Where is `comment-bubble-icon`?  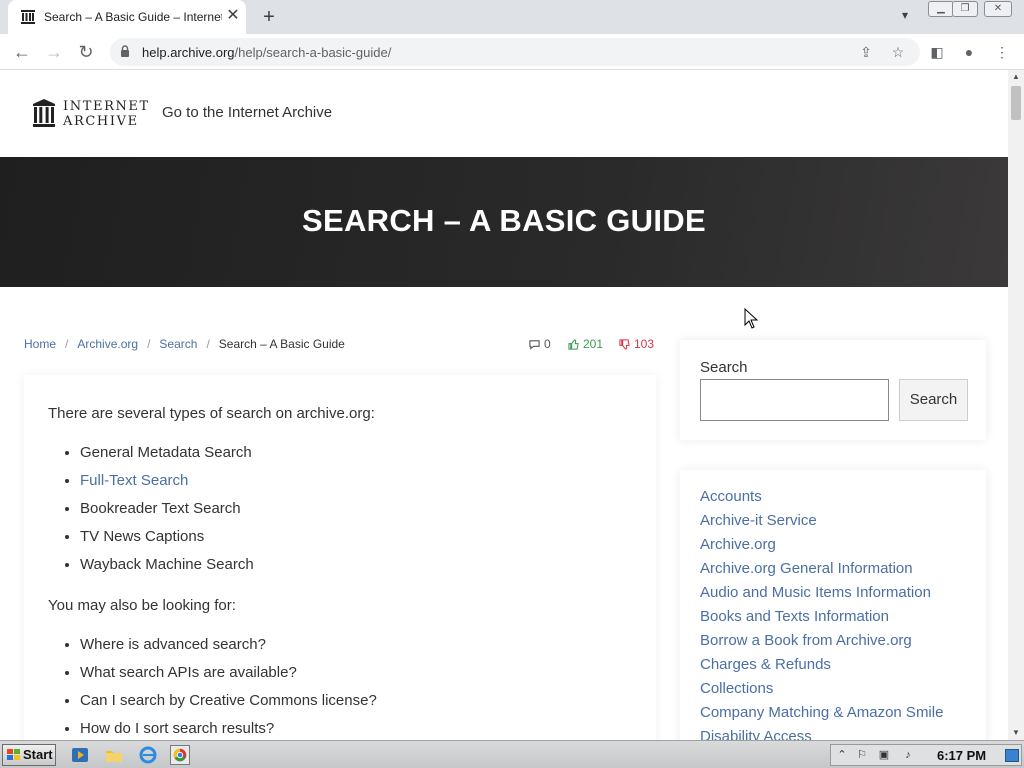 comment-bubble-icon is located at coordinates (534, 345).